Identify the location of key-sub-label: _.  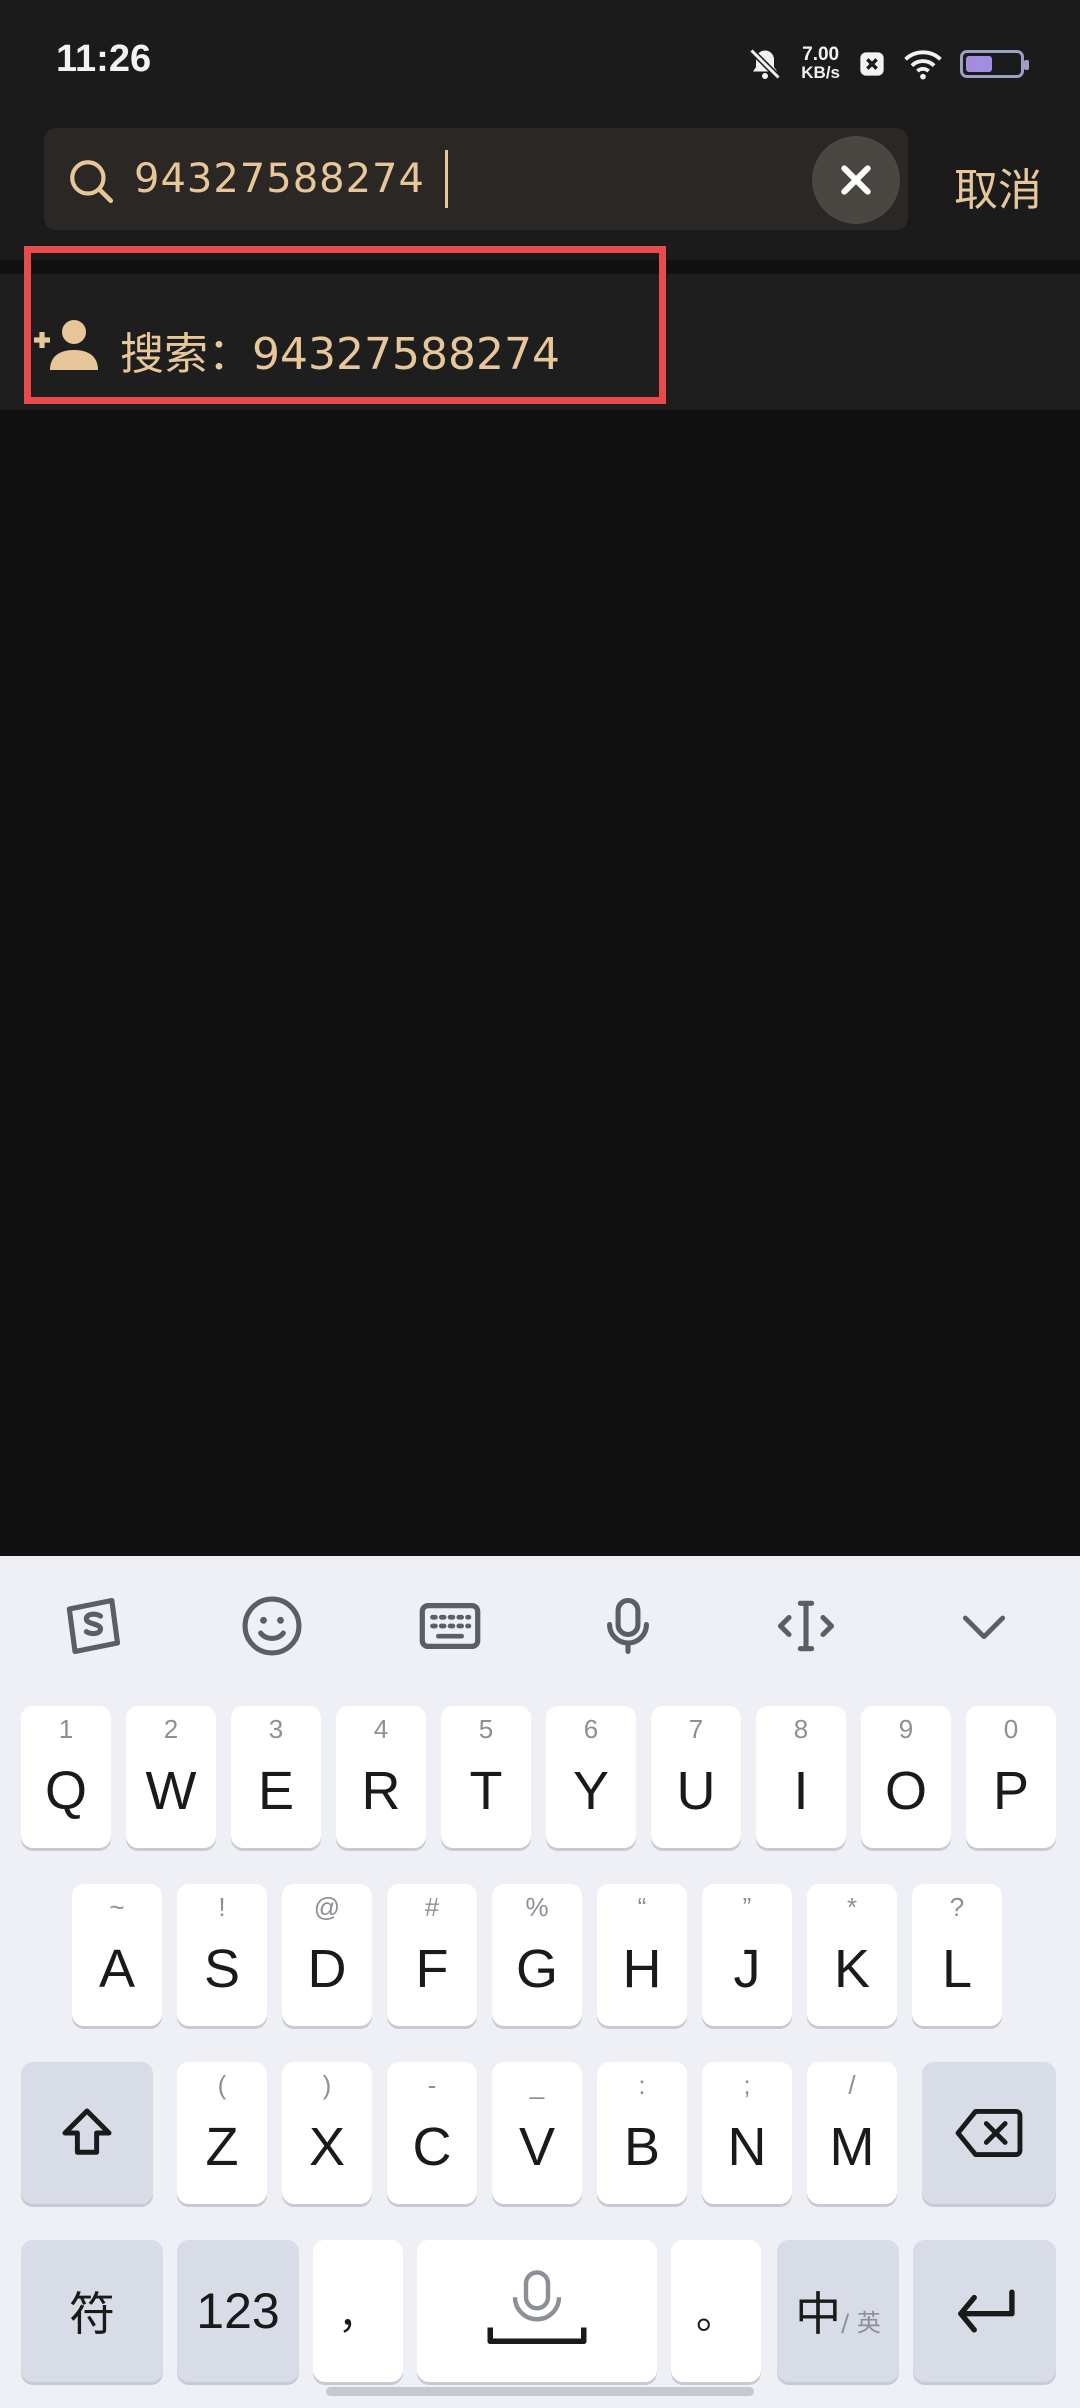
(537, 2085).